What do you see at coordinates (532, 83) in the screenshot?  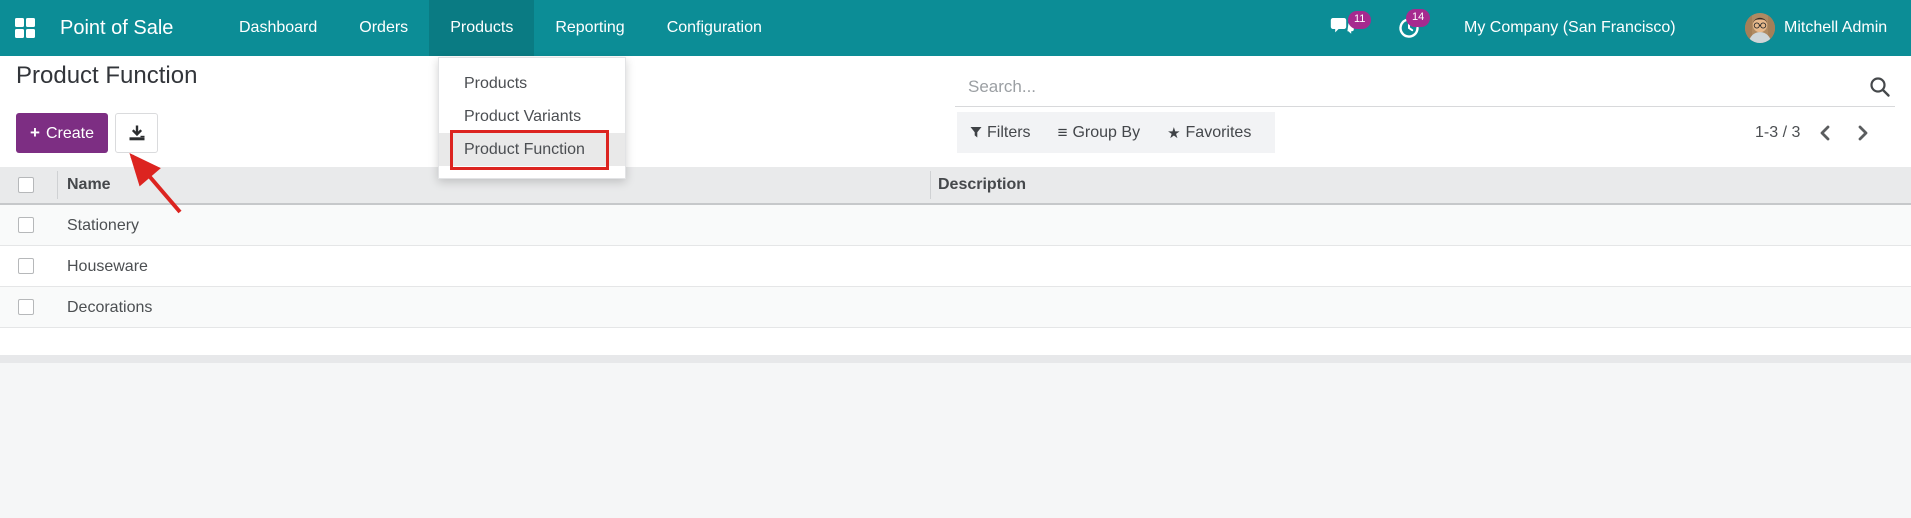 I see `dropdown-item-products: Products` at bounding box center [532, 83].